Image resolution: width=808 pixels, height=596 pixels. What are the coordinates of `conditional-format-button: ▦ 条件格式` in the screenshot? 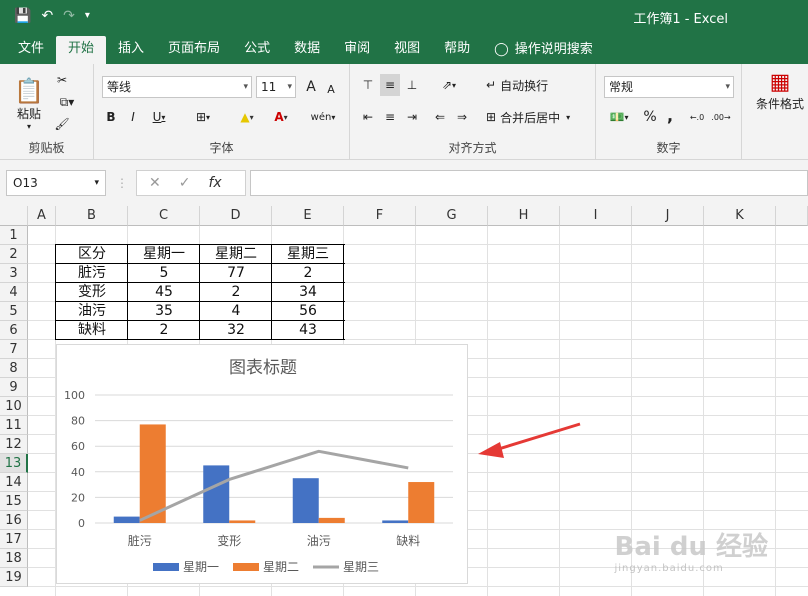 It's located at (779, 100).